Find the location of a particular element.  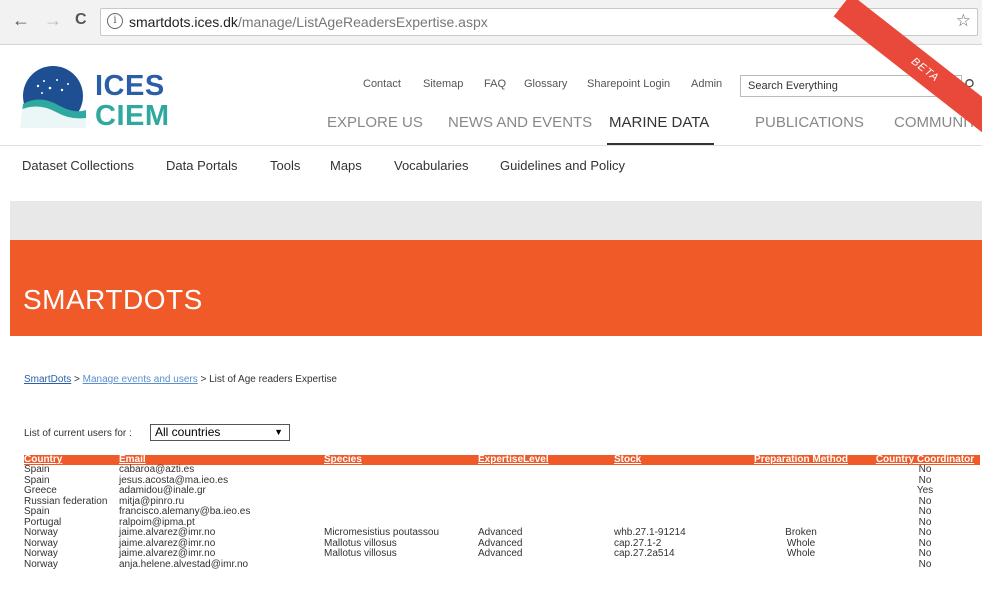

breadcrumb-current: List of Age readers Expertise is located at coordinates (273, 379).